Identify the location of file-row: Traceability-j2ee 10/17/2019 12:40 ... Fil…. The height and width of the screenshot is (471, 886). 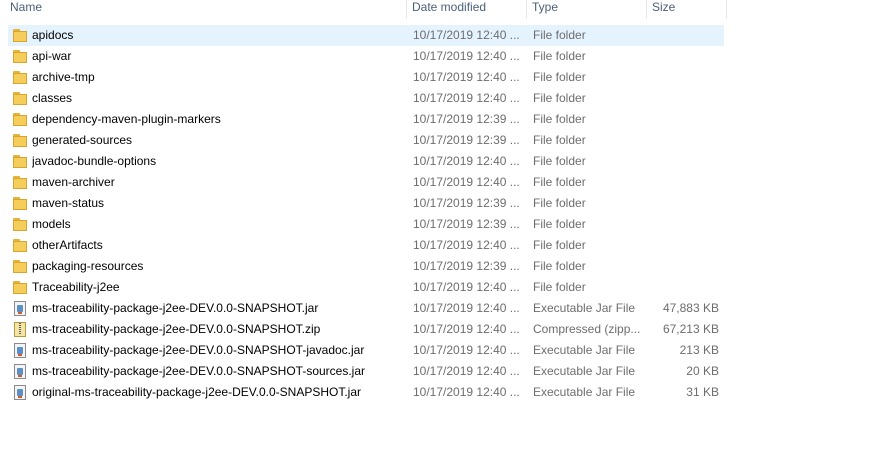
(366, 287).